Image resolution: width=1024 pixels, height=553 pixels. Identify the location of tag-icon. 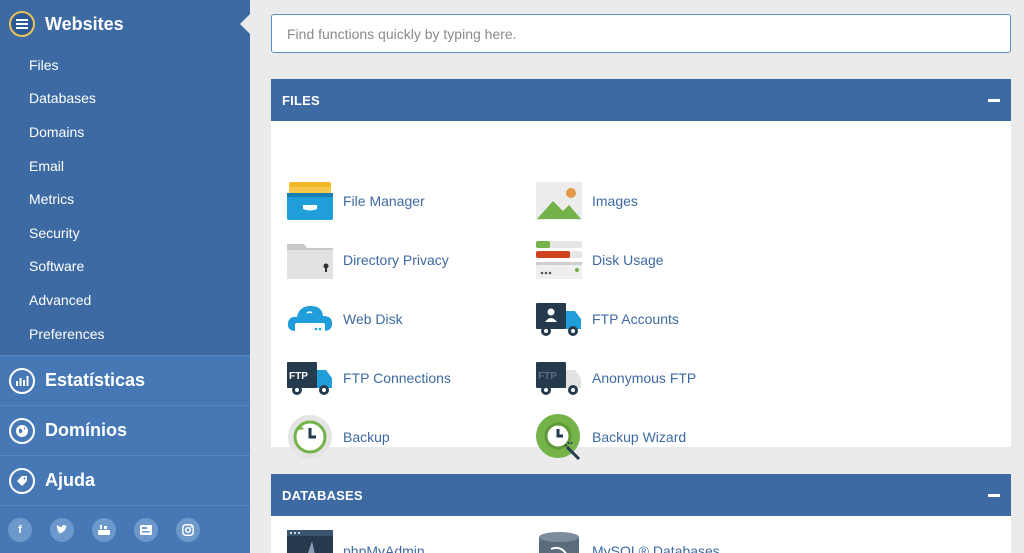
(22, 480).